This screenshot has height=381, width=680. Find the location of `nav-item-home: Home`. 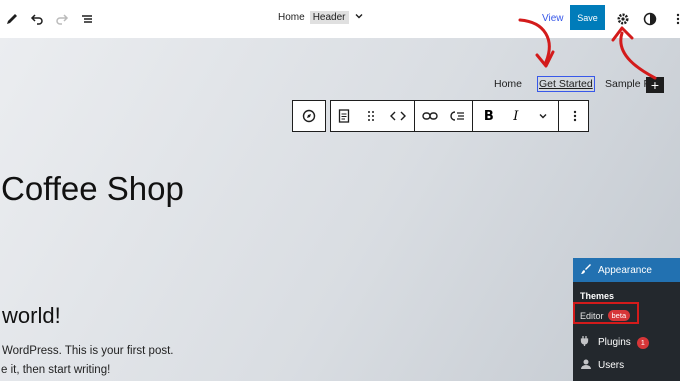

nav-item-home: Home is located at coordinates (508, 84).